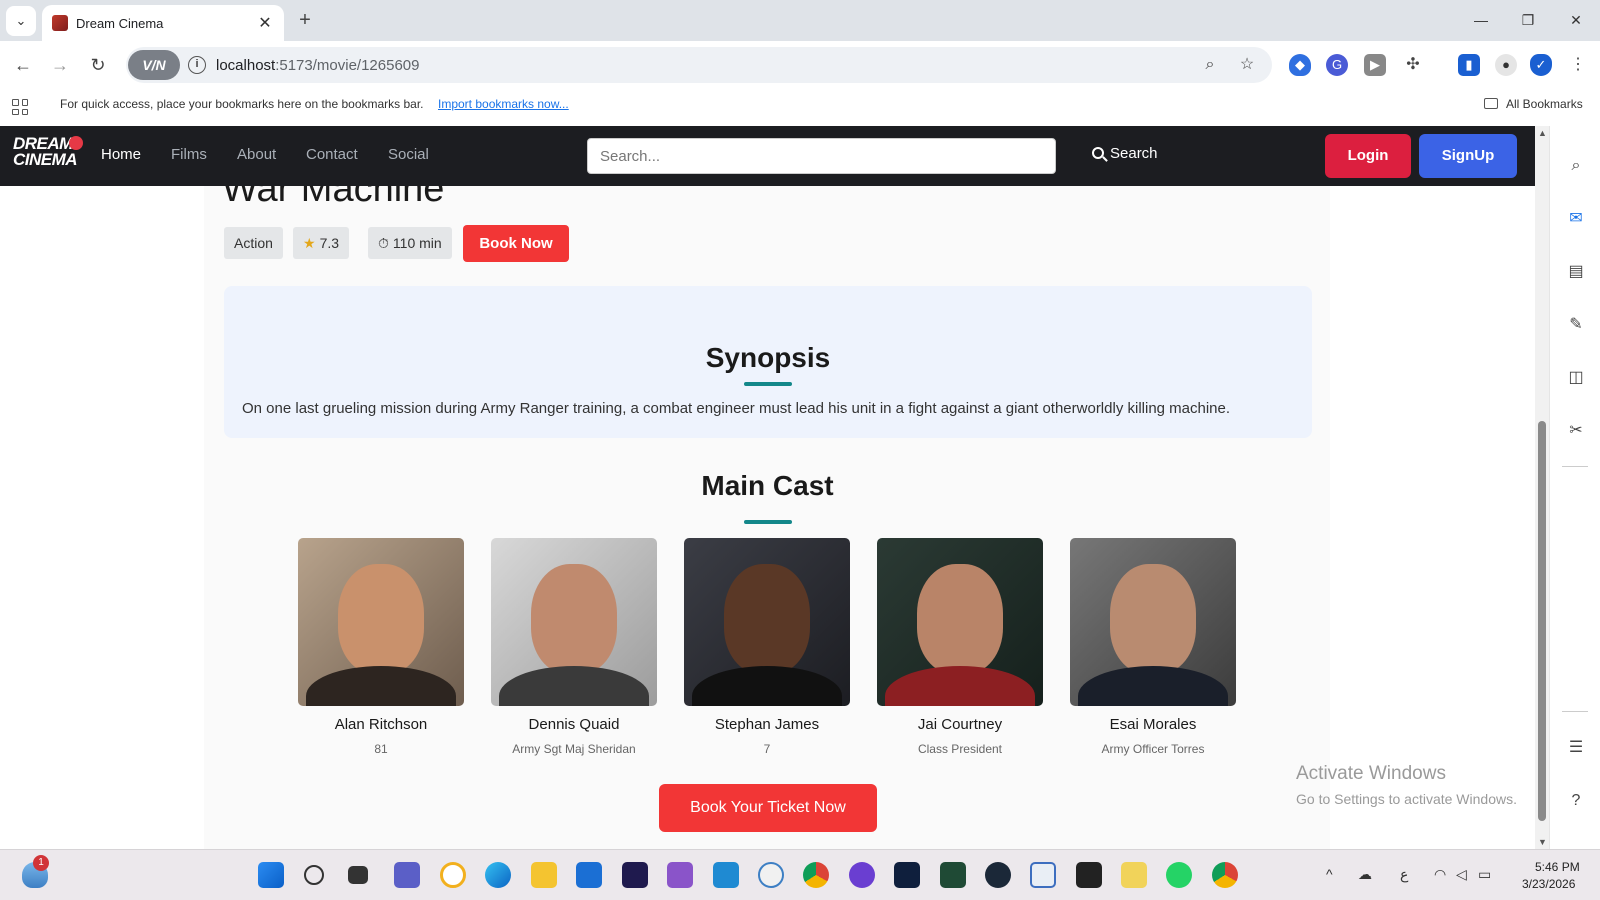 The width and height of the screenshot is (1600, 900). Describe the element at coordinates (862, 875) in the screenshot. I see `discord-icon` at that location.